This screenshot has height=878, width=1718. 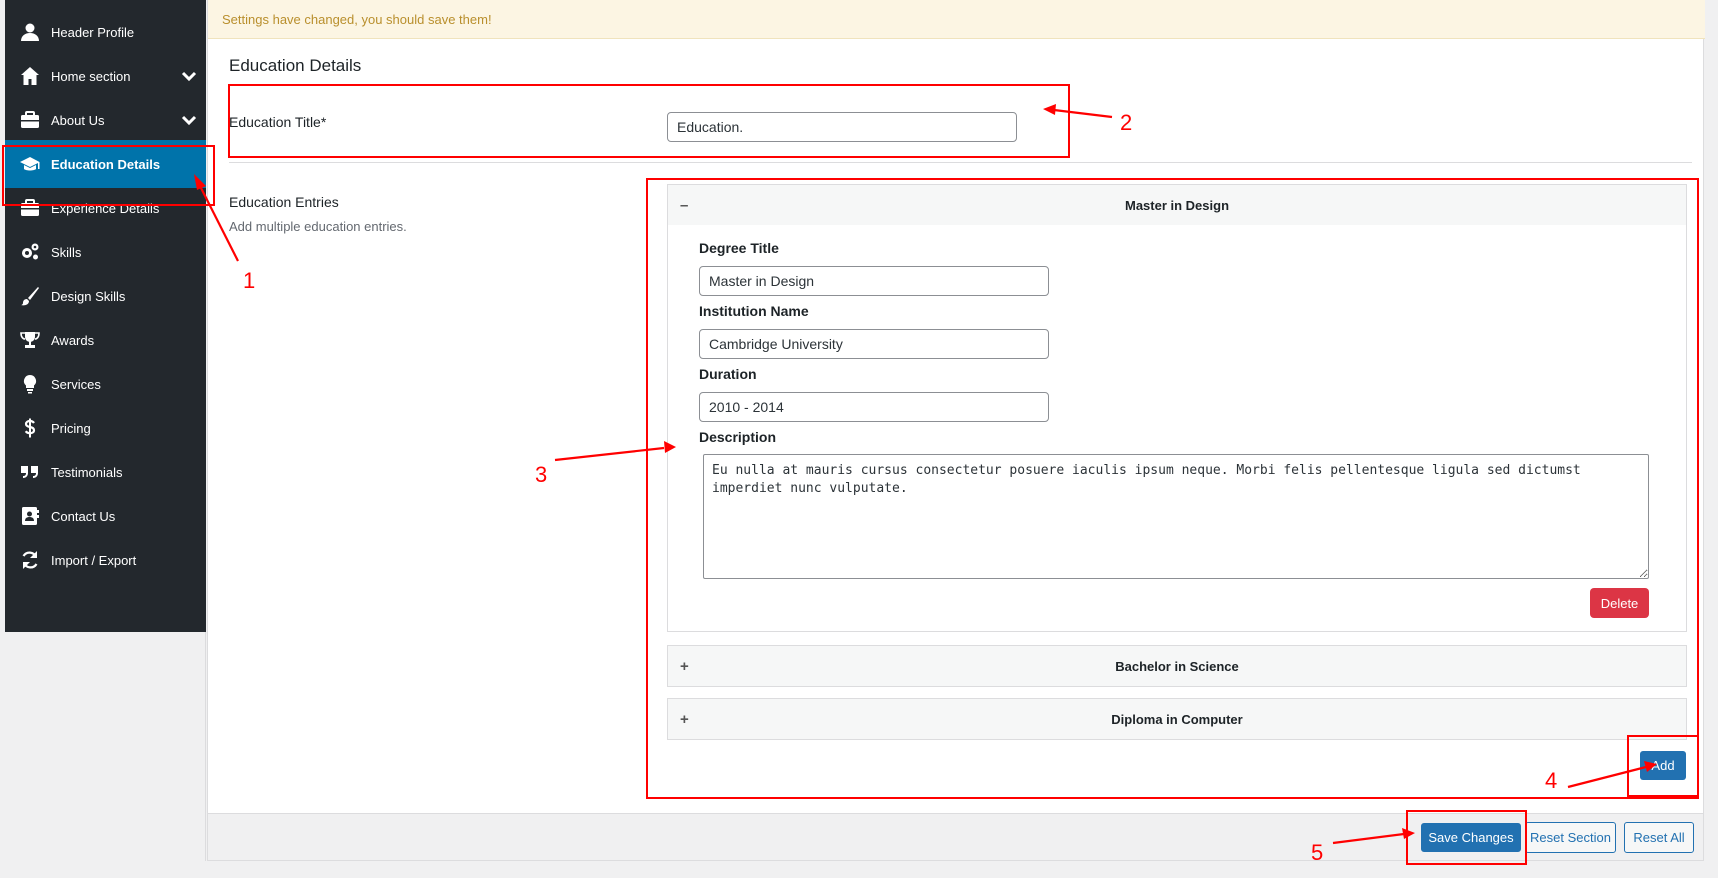 What do you see at coordinates (105, 746) in the screenshot?
I see `sidebar-footer-space` at bounding box center [105, 746].